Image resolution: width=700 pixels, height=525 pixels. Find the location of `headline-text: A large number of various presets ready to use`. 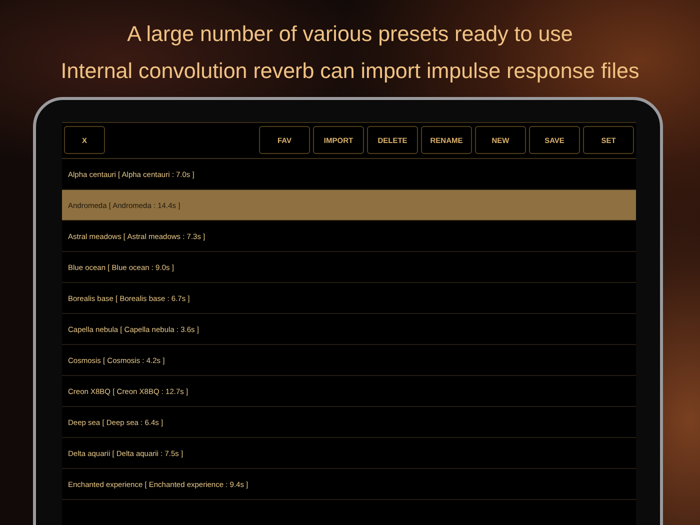

headline-text: A large number of various presets ready to use is located at coordinates (350, 34).